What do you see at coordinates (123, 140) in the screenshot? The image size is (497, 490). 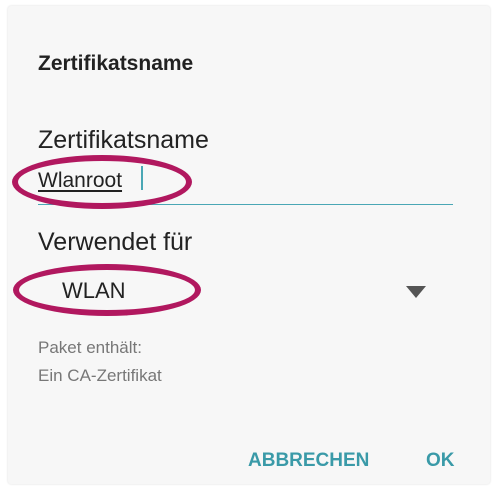 I see `certificate-name-label: Zertifikatsname` at bounding box center [123, 140].